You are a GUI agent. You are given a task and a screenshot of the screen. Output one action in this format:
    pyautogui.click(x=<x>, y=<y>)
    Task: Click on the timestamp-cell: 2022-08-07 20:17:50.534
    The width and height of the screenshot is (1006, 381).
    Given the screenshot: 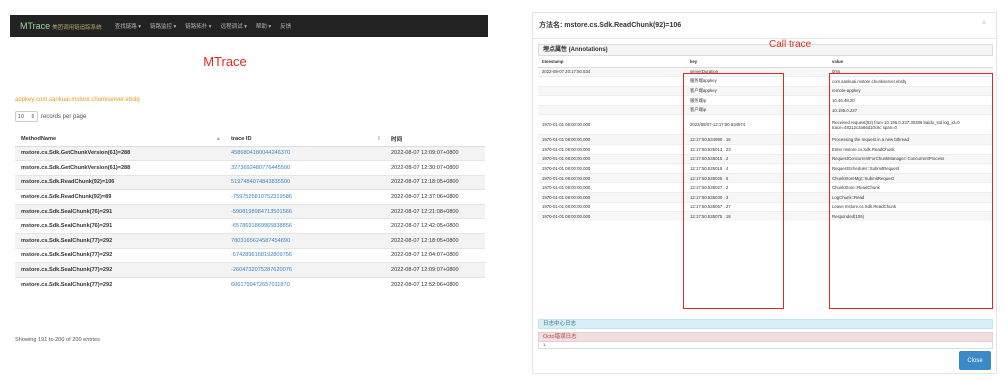 What is the action you would take?
    pyautogui.click(x=612, y=71)
    